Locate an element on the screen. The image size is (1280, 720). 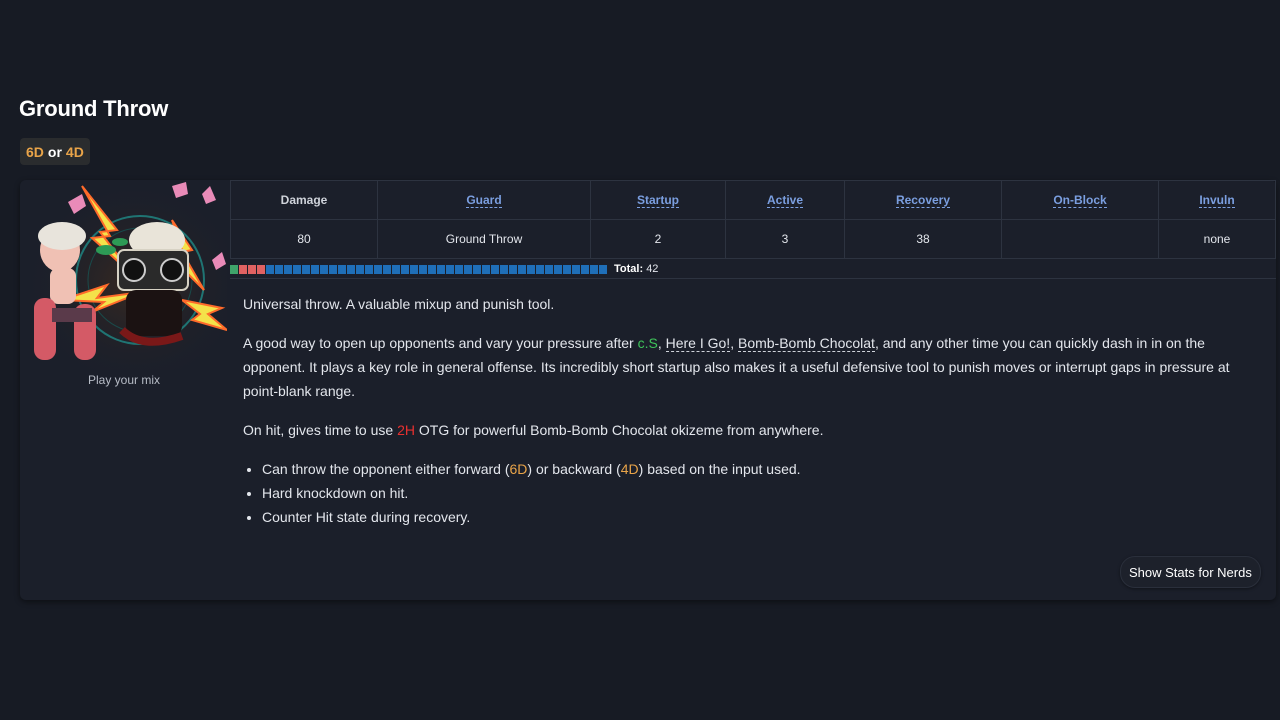
frame-meter-total: Total: 42 is located at coordinates (636, 269).